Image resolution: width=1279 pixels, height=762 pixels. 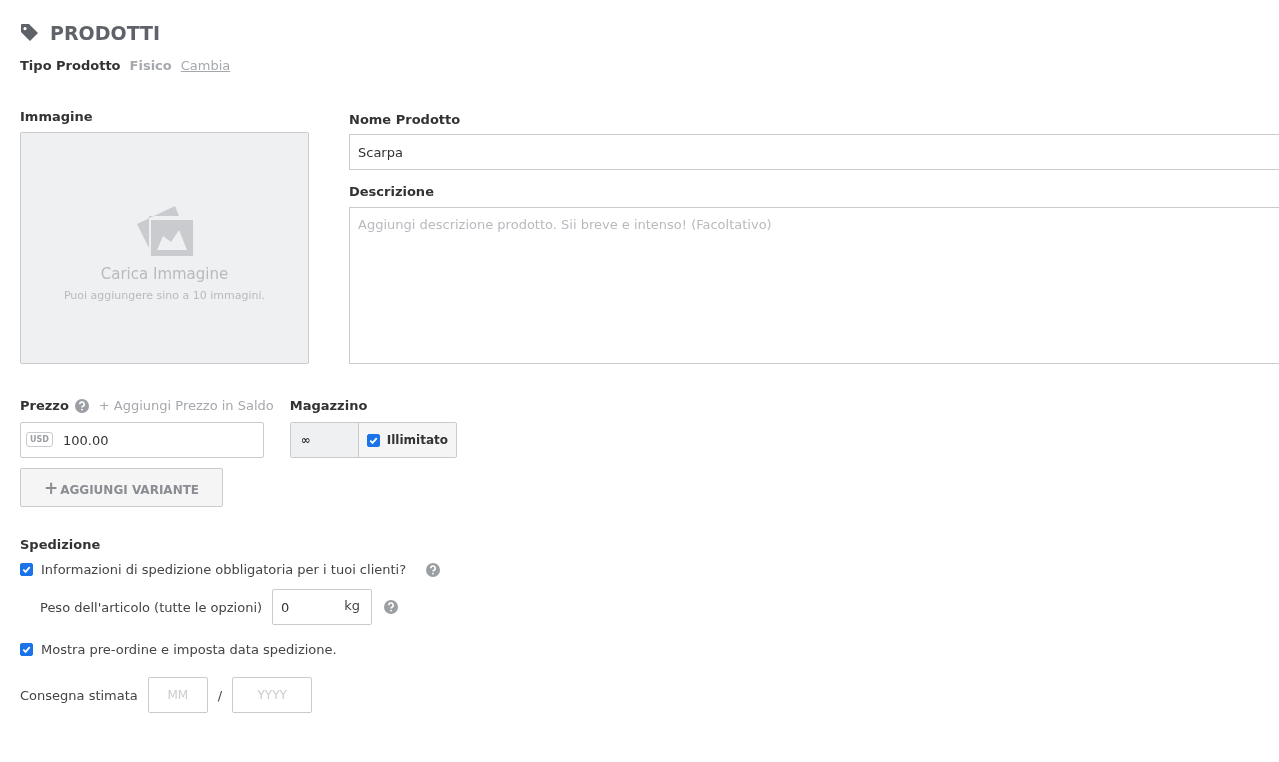 What do you see at coordinates (61, 544) in the screenshot?
I see `shipping-label: Spedizione` at bounding box center [61, 544].